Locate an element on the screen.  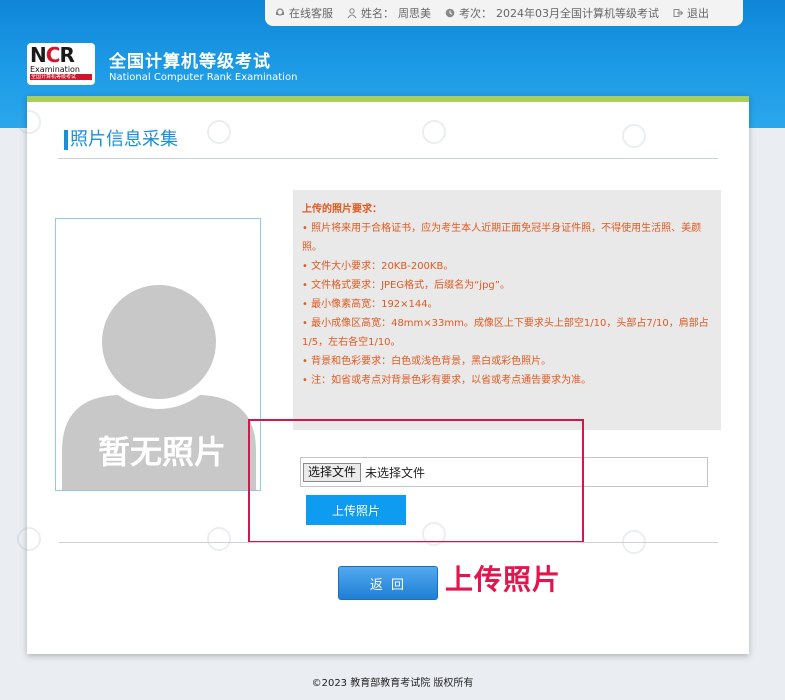
no-photo-text: 暂无照片 is located at coordinates (162, 452).